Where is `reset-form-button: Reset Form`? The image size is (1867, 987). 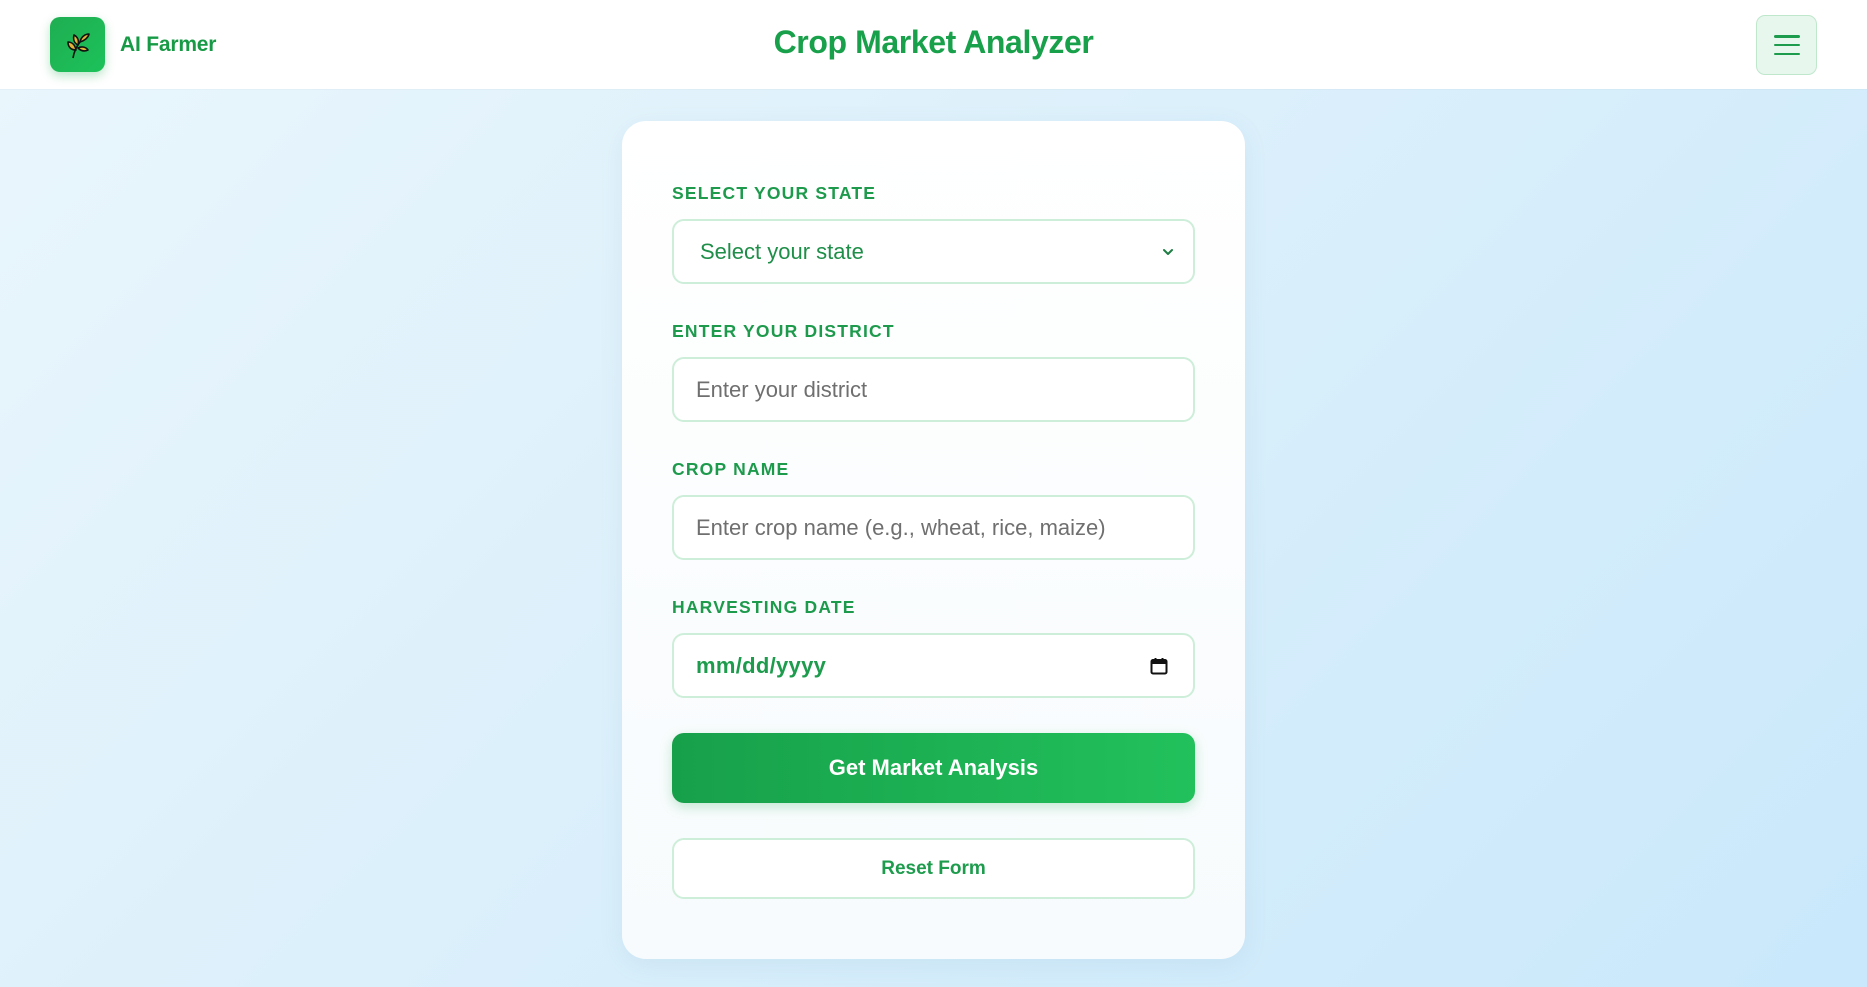
reset-form-button: Reset Form is located at coordinates (933, 868).